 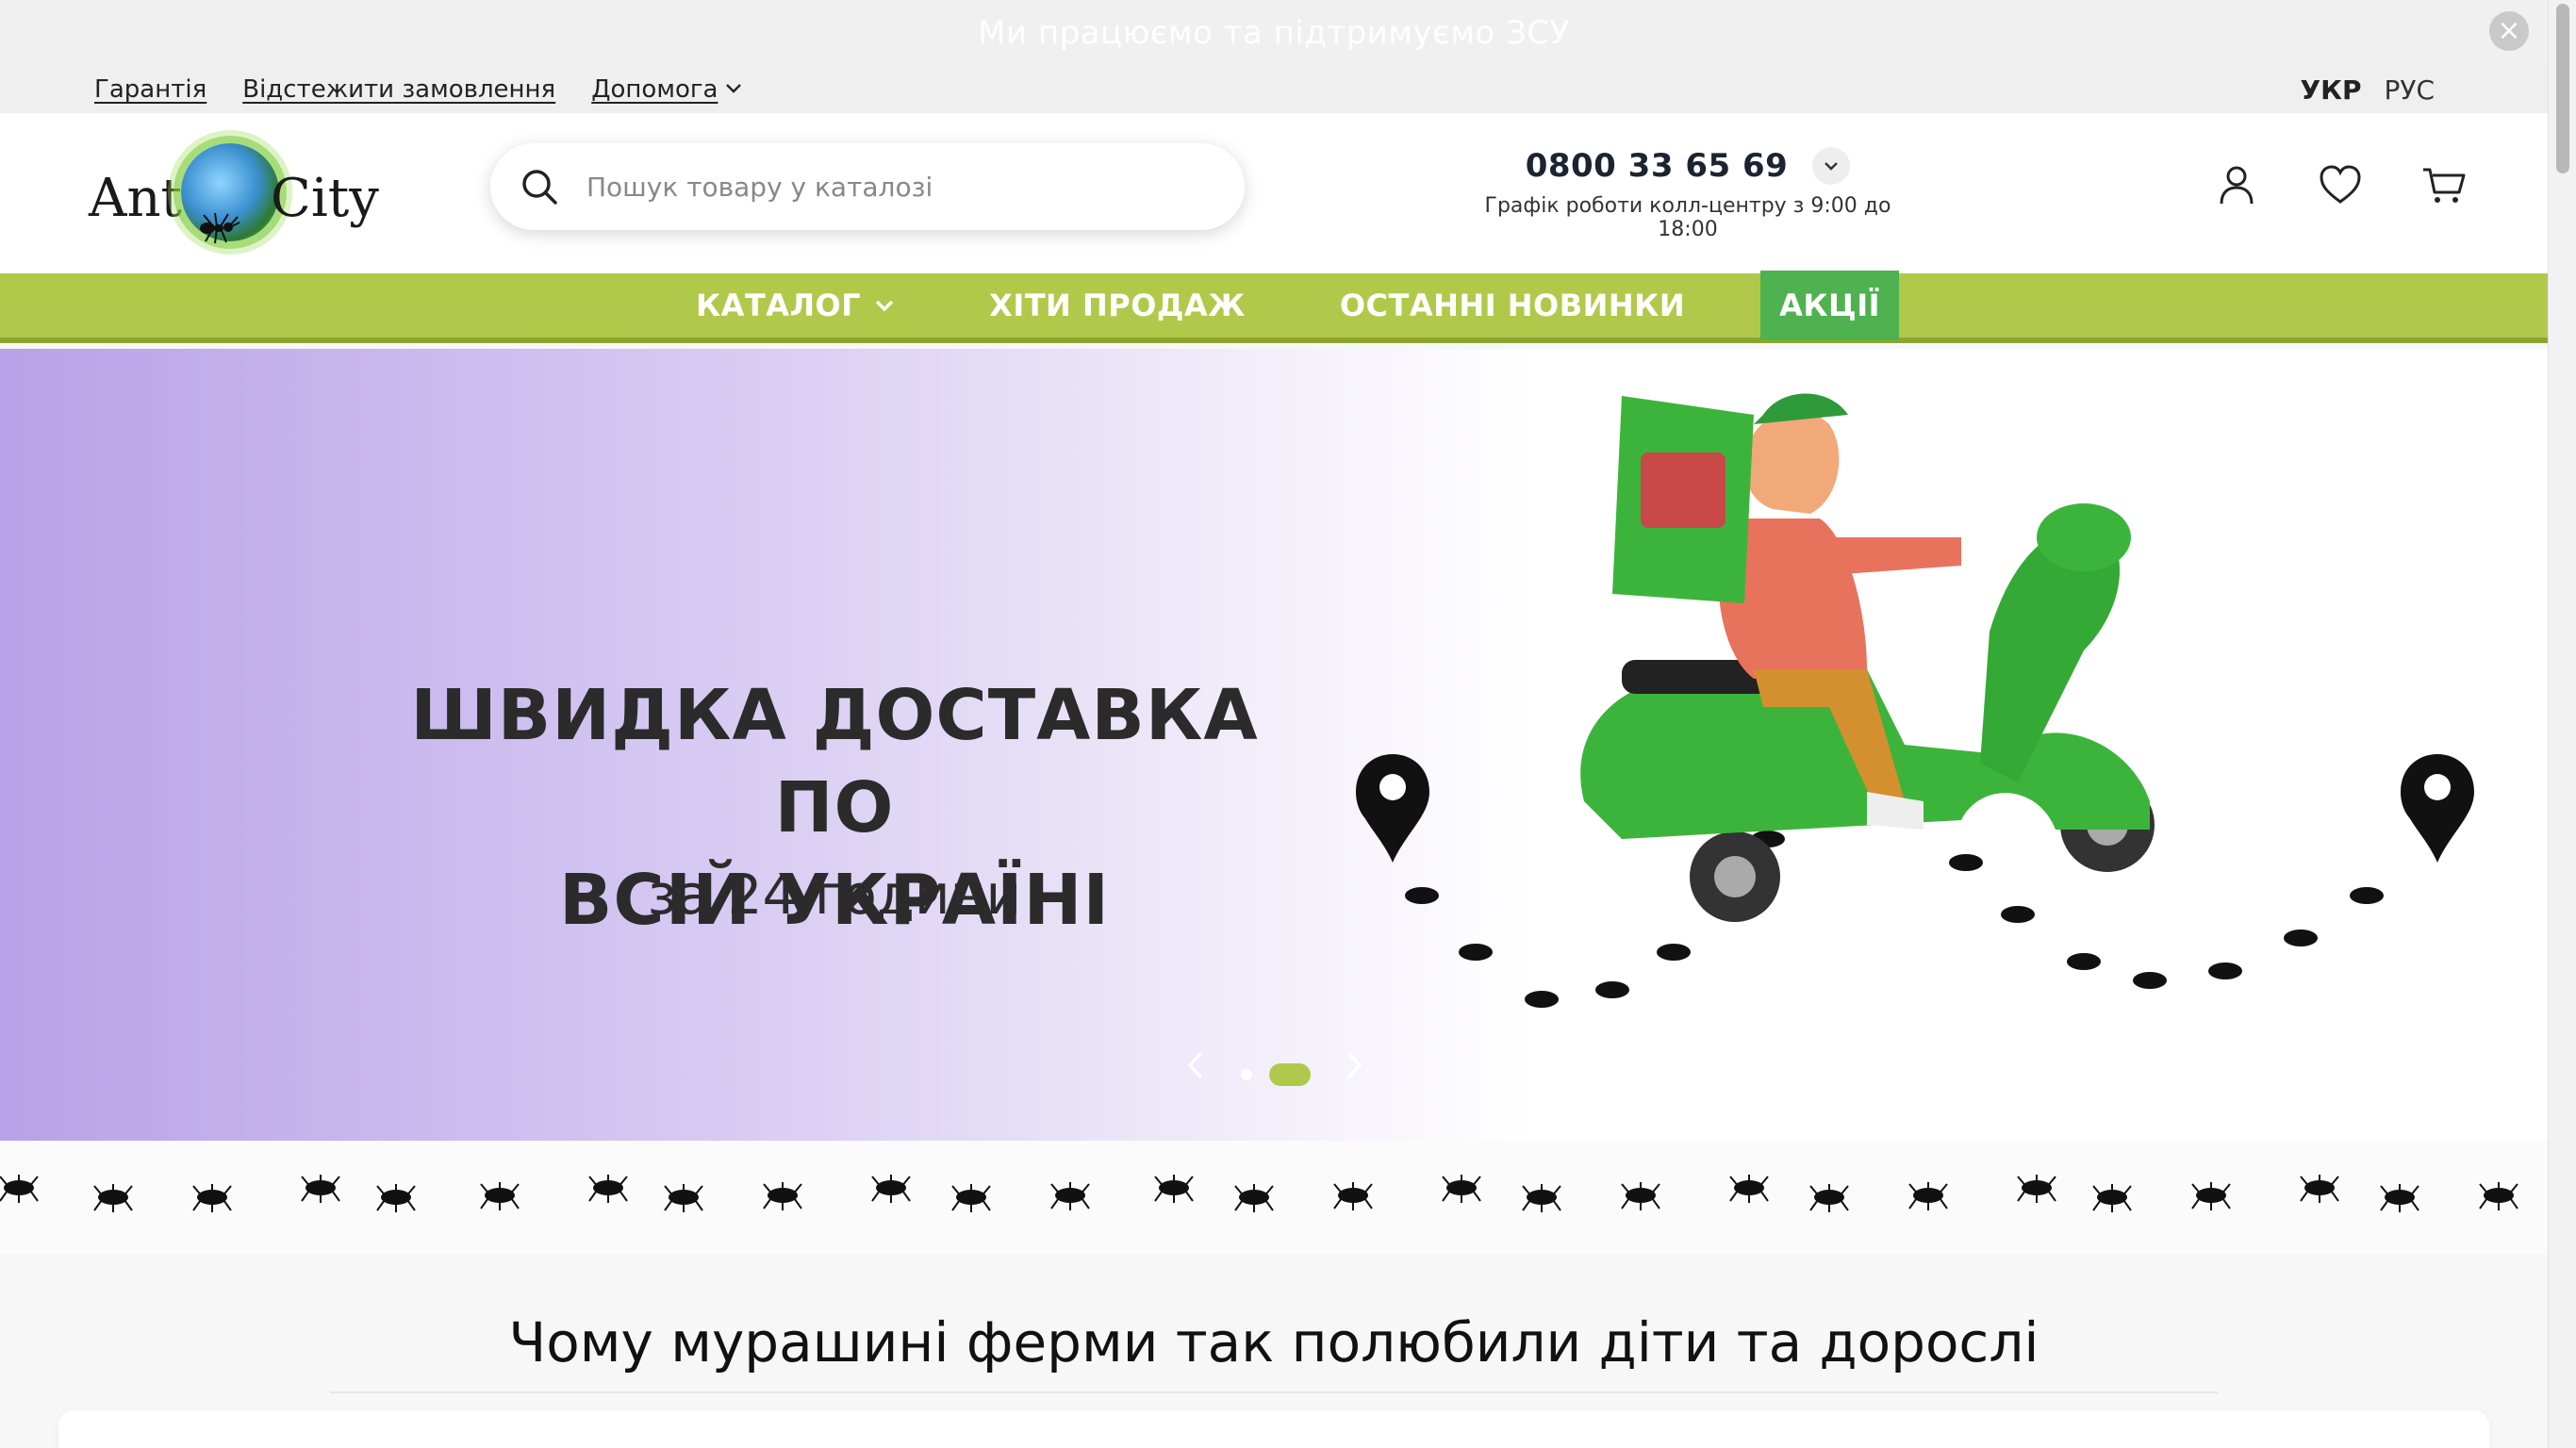 I want to click on nav-catalog: КАТАЛОГ, so click(x=795, y=305).